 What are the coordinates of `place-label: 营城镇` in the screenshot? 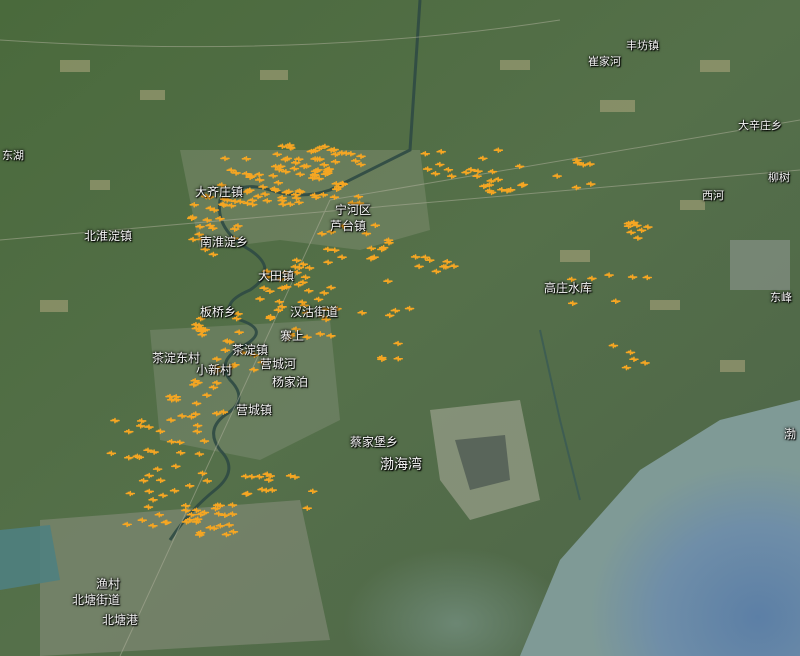 It's located at (254, 410).